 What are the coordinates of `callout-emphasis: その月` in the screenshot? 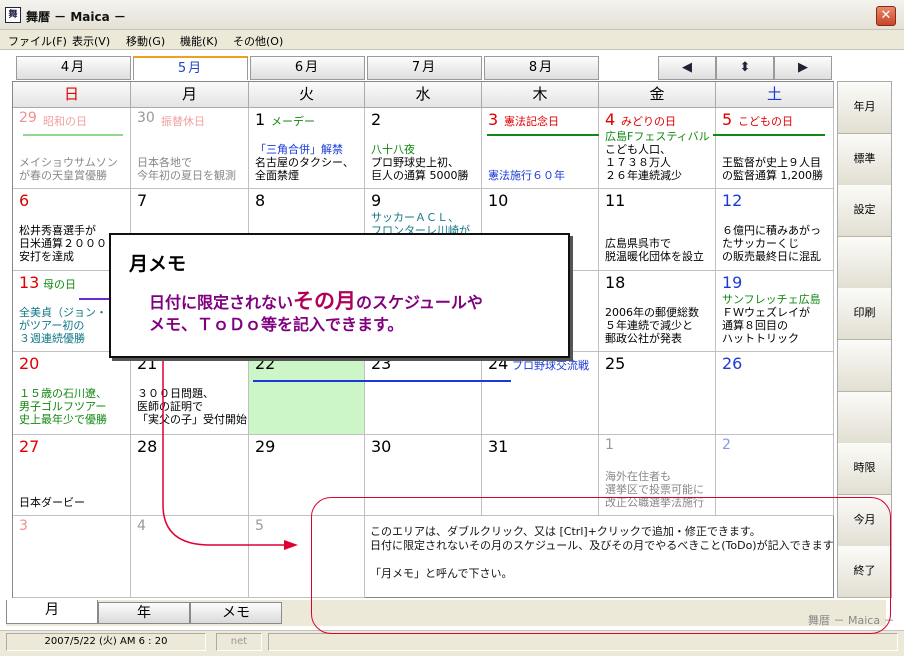 It's located at (325, 301).